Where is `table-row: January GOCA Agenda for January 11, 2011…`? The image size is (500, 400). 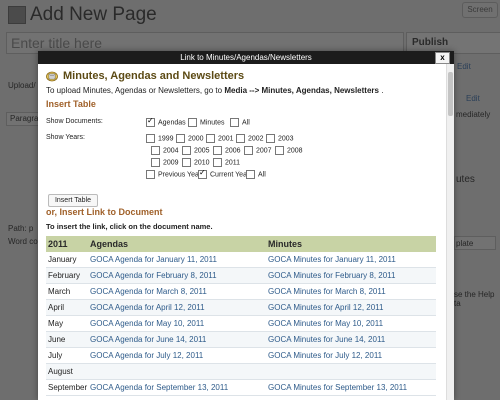 table-row: January GOCA Agenda for January 11, 2011… is located at coordinates (241, 260).